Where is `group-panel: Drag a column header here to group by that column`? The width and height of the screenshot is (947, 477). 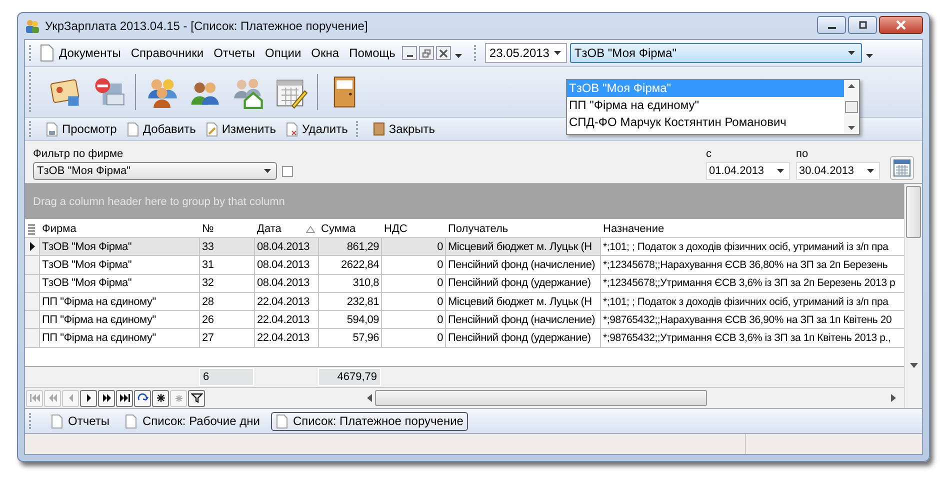 group-panel: Drag a column header here to group by that column is located at coordinates (464, 201).